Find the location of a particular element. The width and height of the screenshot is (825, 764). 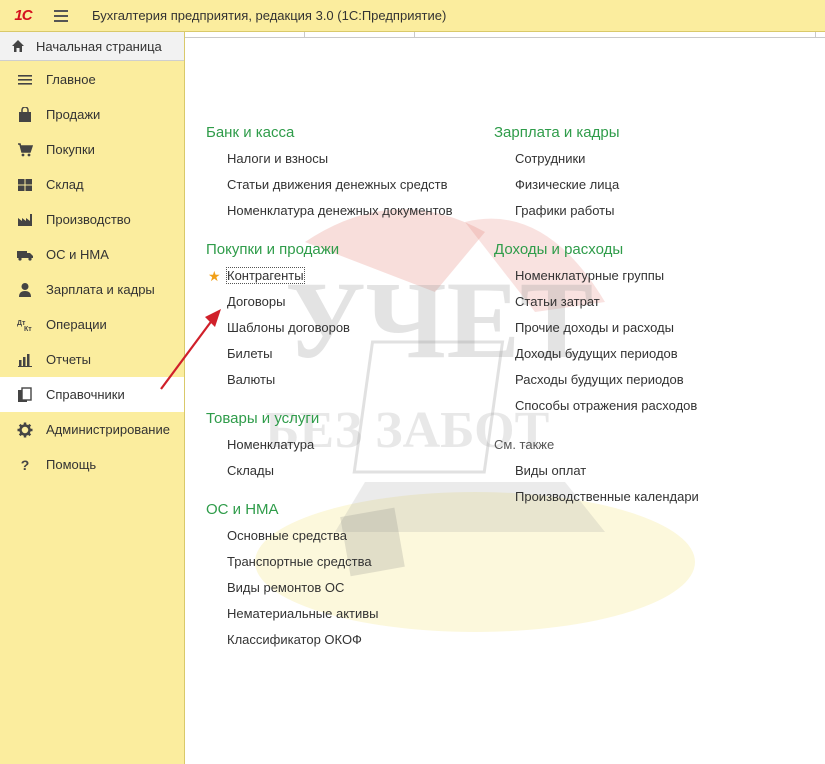

1c-logo: 1С is located at coordinates (23, 15).